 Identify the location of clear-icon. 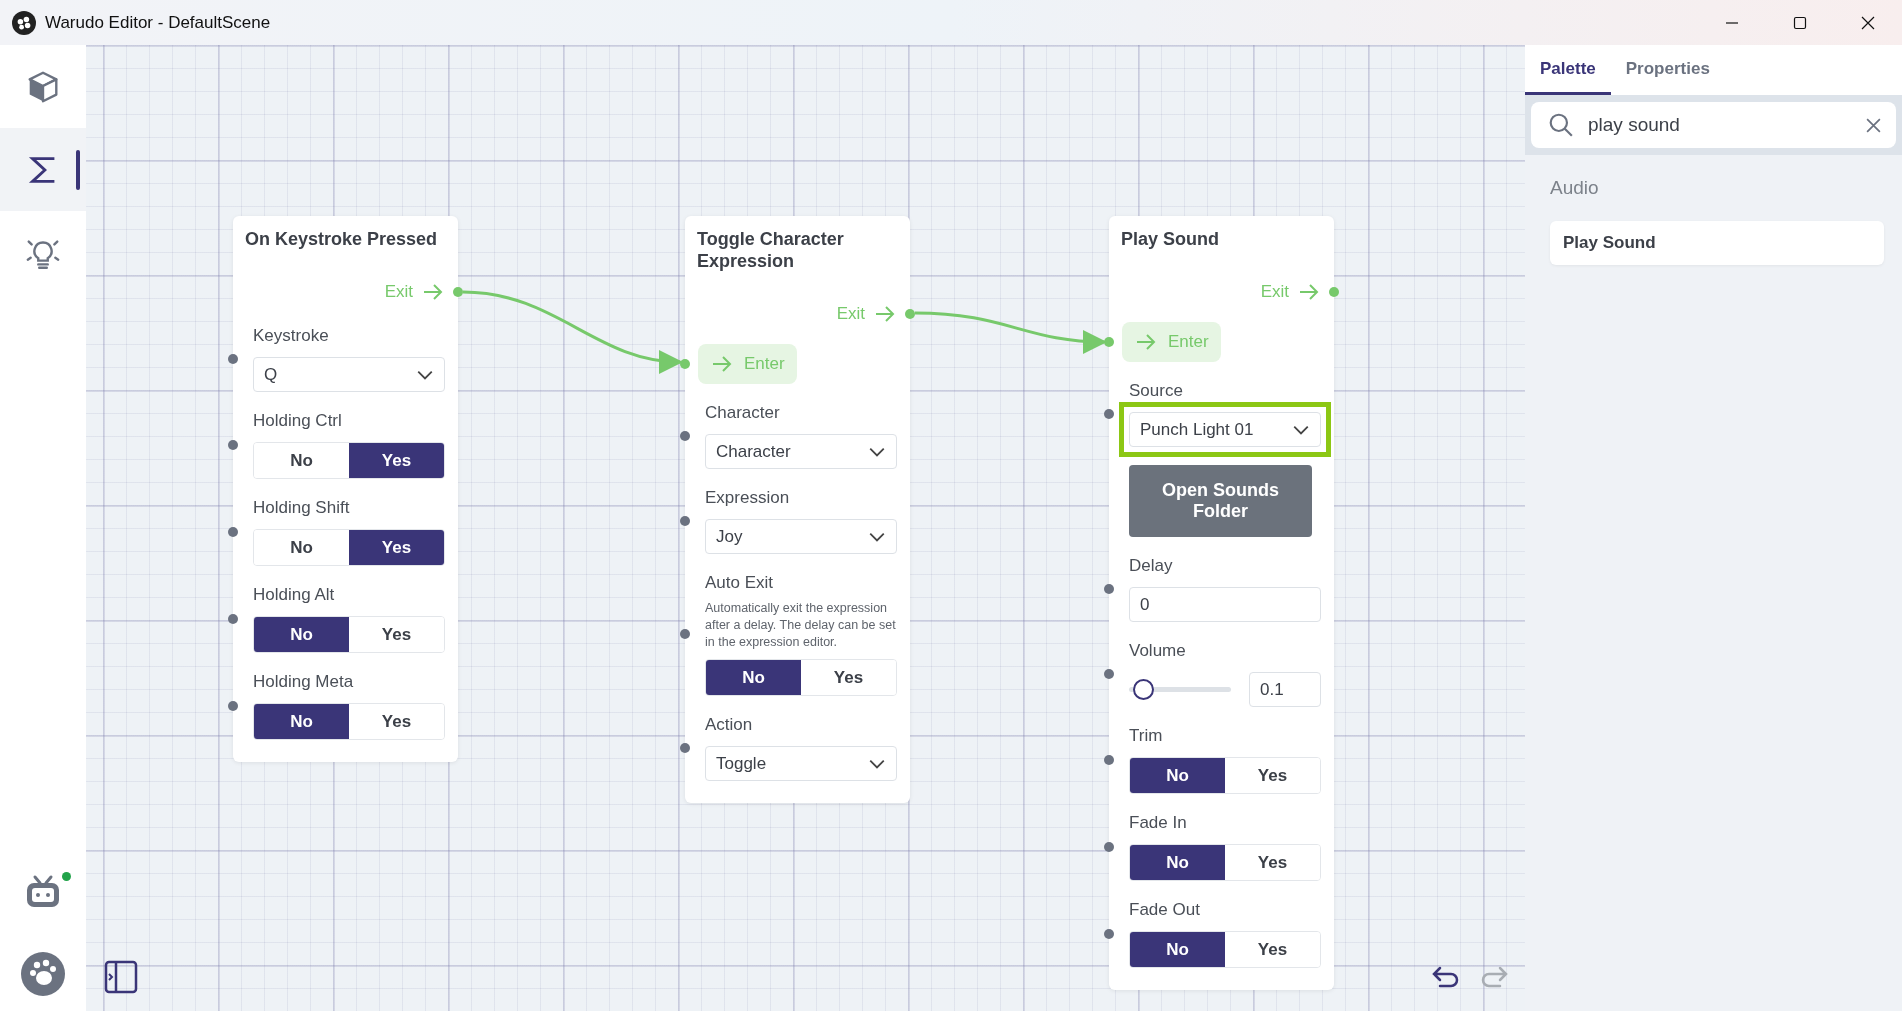
(1873, 125).